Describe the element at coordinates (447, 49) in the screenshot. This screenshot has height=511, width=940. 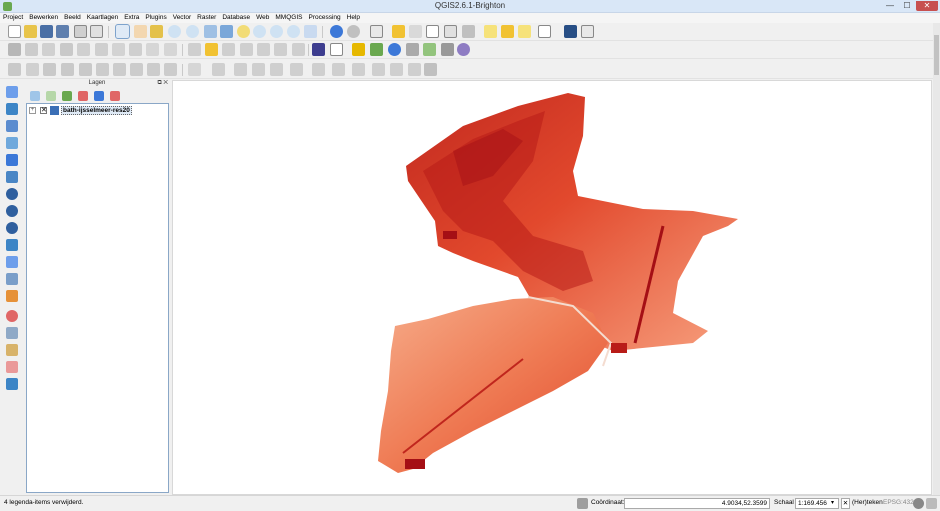
I see `plugin-c-icon` at that location.